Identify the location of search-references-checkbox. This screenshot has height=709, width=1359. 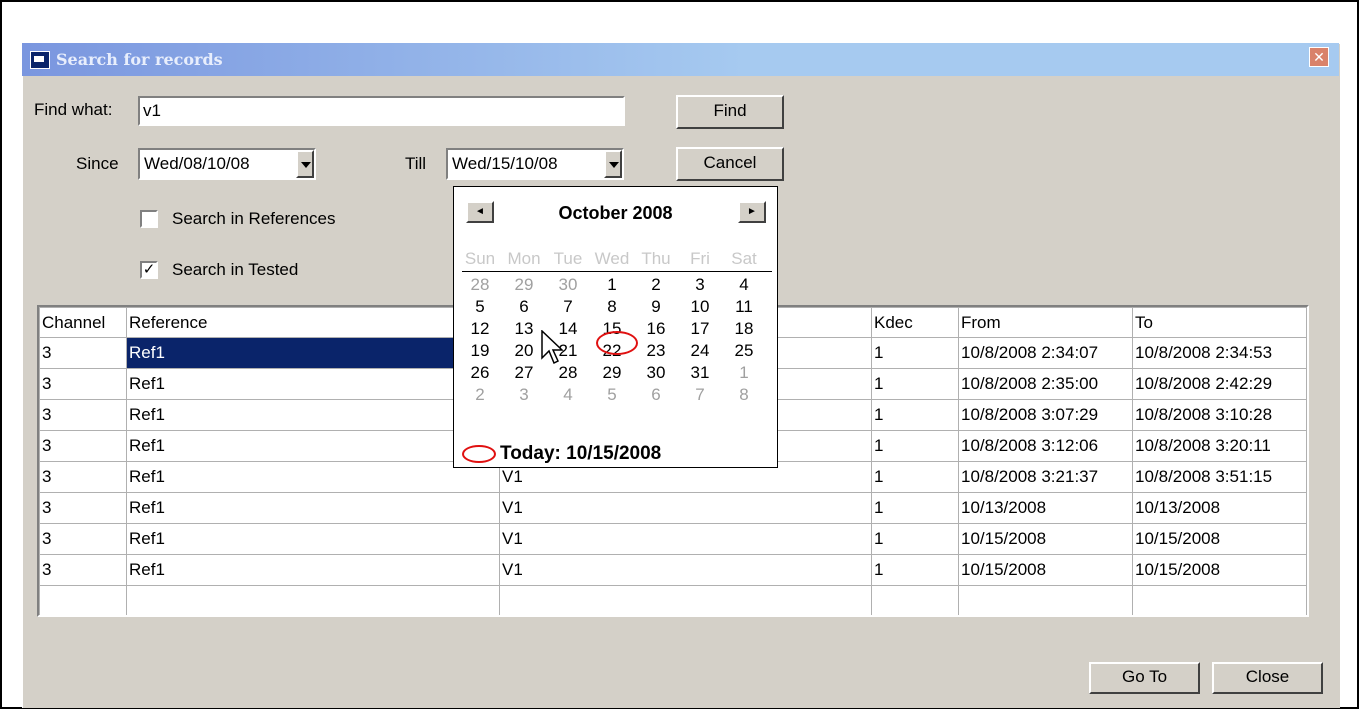
(149, 219).